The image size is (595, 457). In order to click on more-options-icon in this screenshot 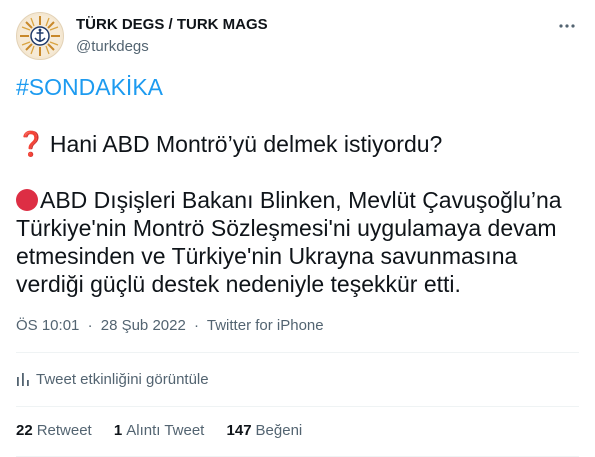, I will do `click(567, 26)`.